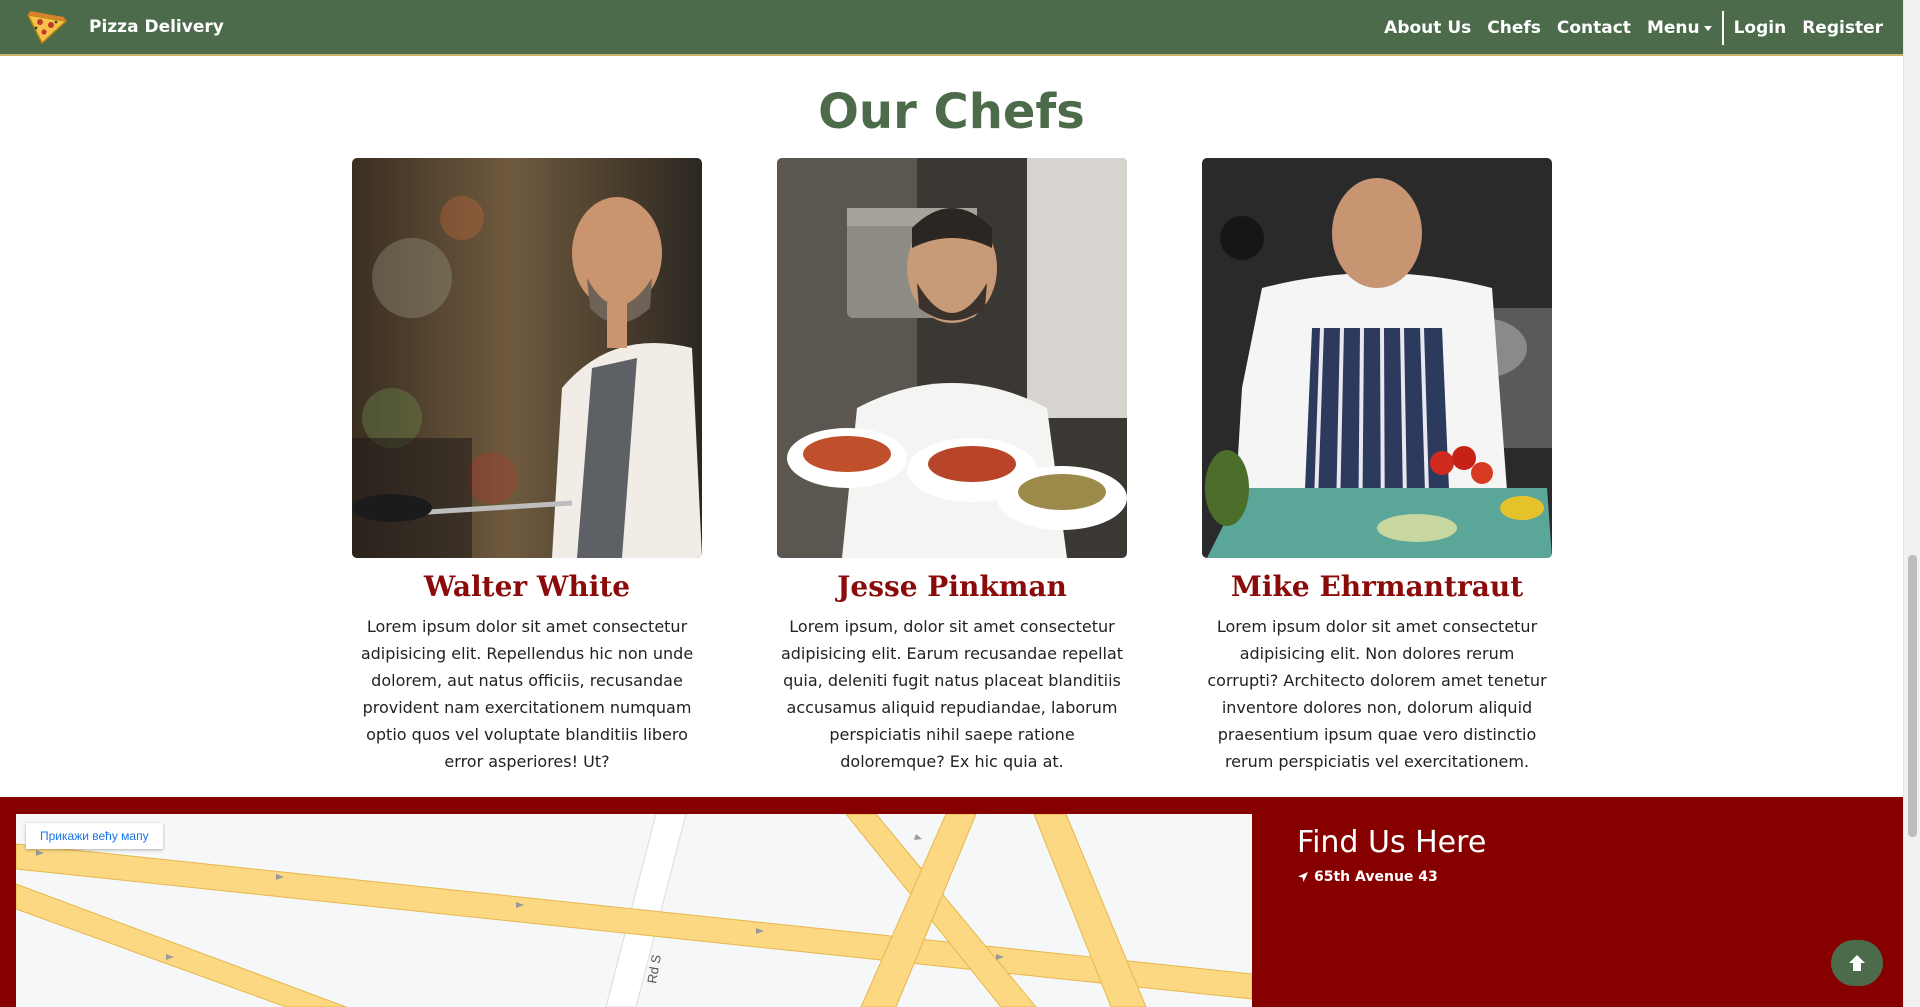 Image resolution: width=1920 pixels, height=1007 pixels. Describe the element at coordinates (1707, 28) in the screenshot. I see `caret-down-icon` at that location.